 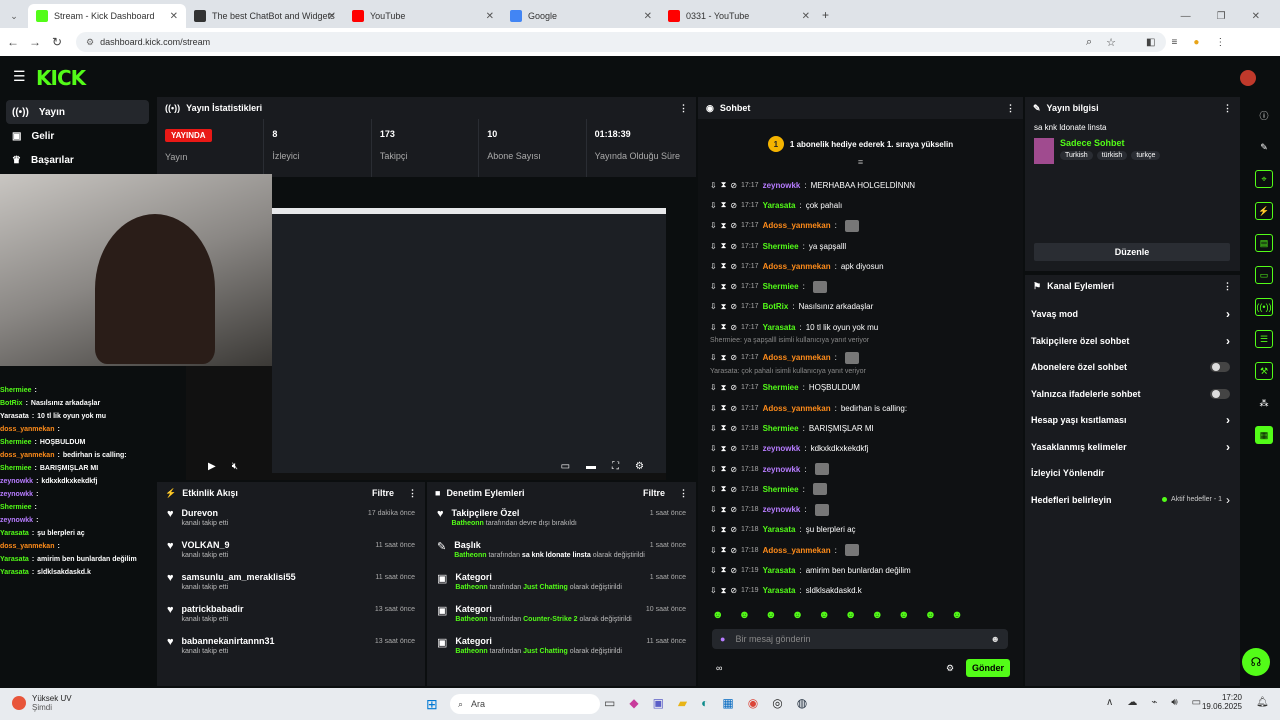 I want to click on channel-action-row: Hesap yaşı kısıtlaması ›, so click(x=1132, y=420).